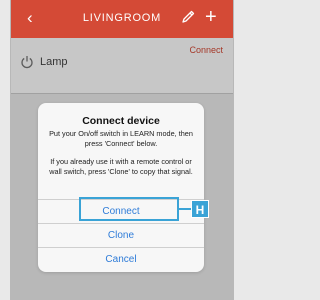 The height and width of the screenshot is (300, 320). I want to click on callout-label: H, so click(200, 209).